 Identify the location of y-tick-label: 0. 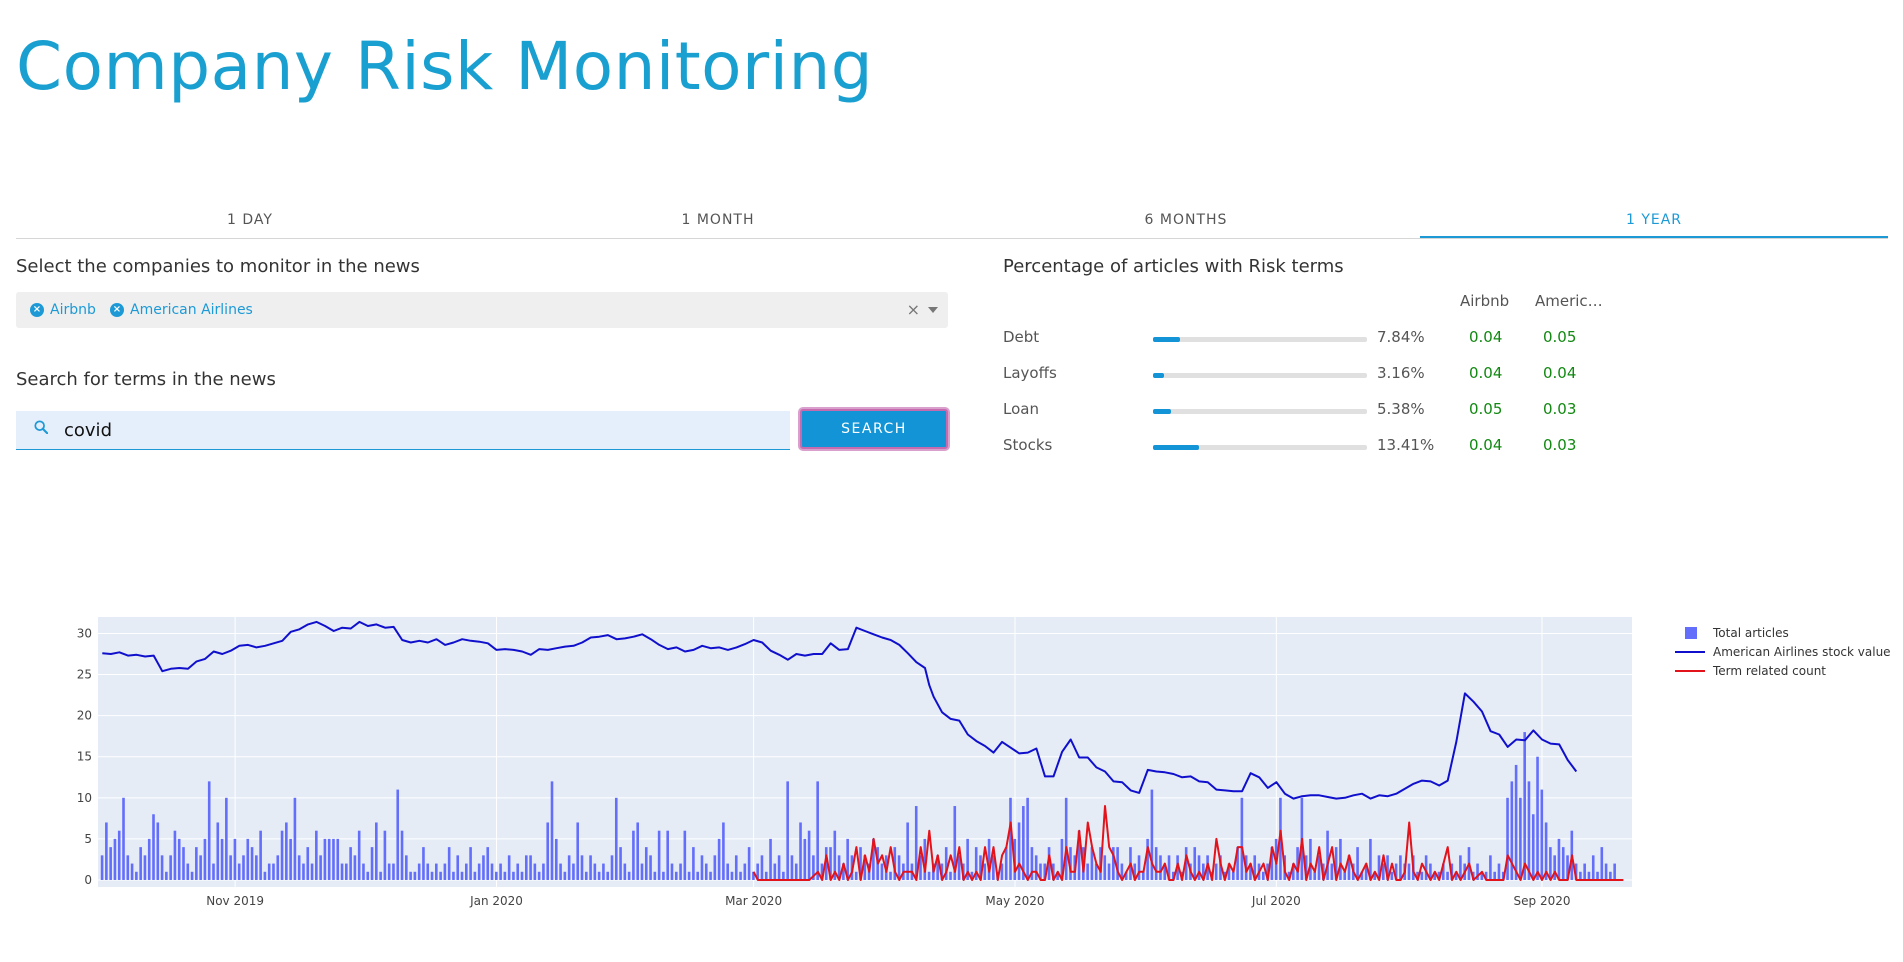
(88, 880).